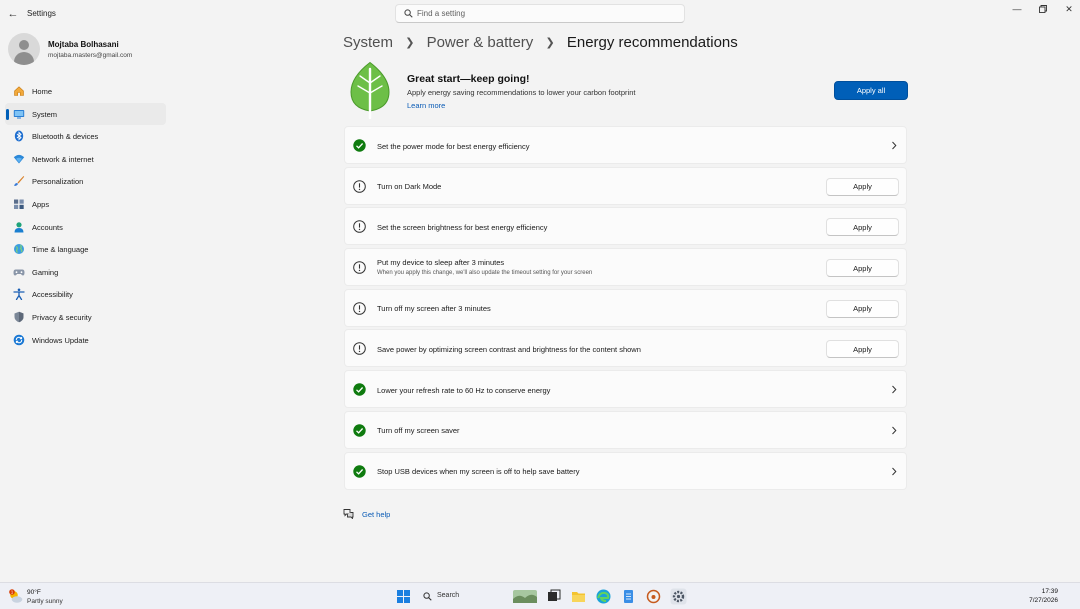 This screenshot has width=1080, height=609. I want to click on avatar, so click(24, 49).